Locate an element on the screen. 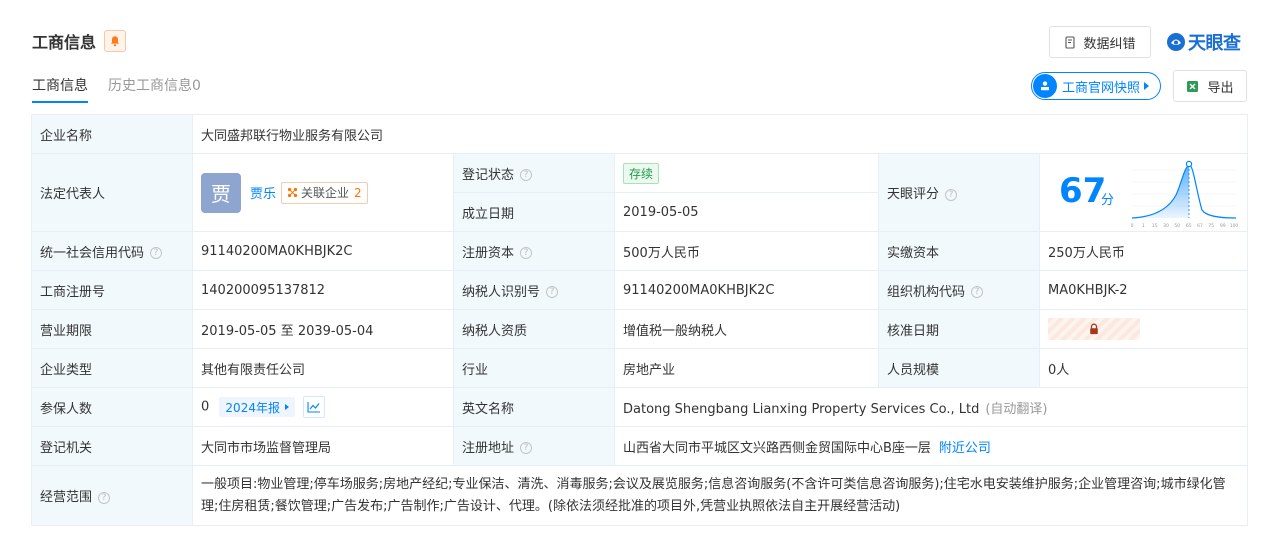 The height and width of the screenshot is (548, 1262). legal-rep-name-link: 贾乐 is located at coordinates (263, 192).